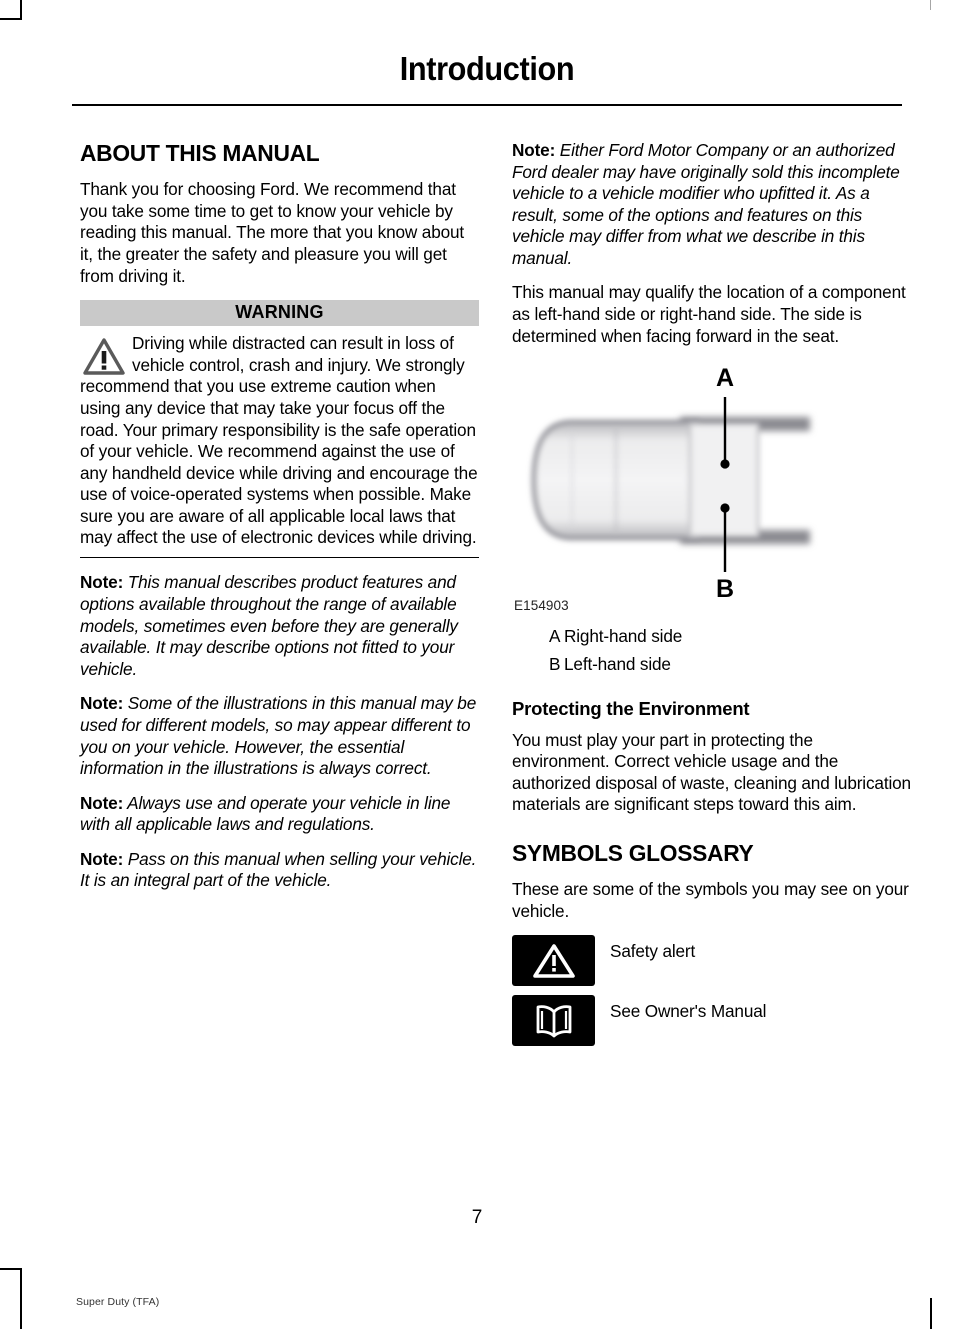  I want to click on crop-mark-bottom-right-vertical, so click(931, 1313).